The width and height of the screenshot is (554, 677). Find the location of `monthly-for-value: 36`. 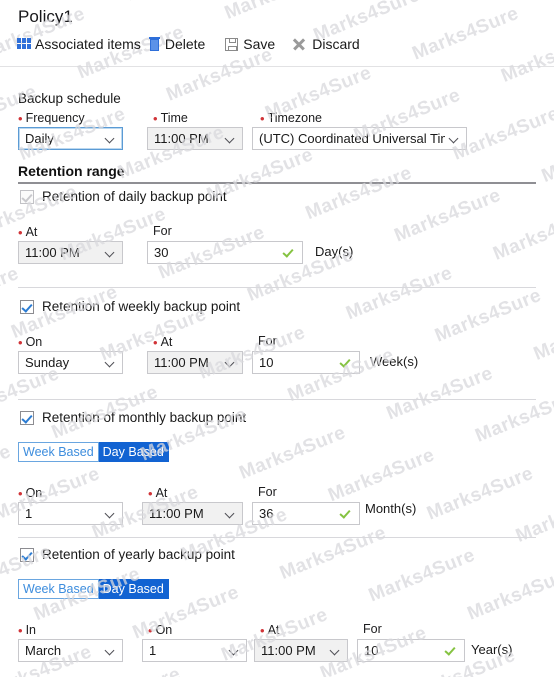

monthly-for-value: 36 is located at coordinates (266, 513).